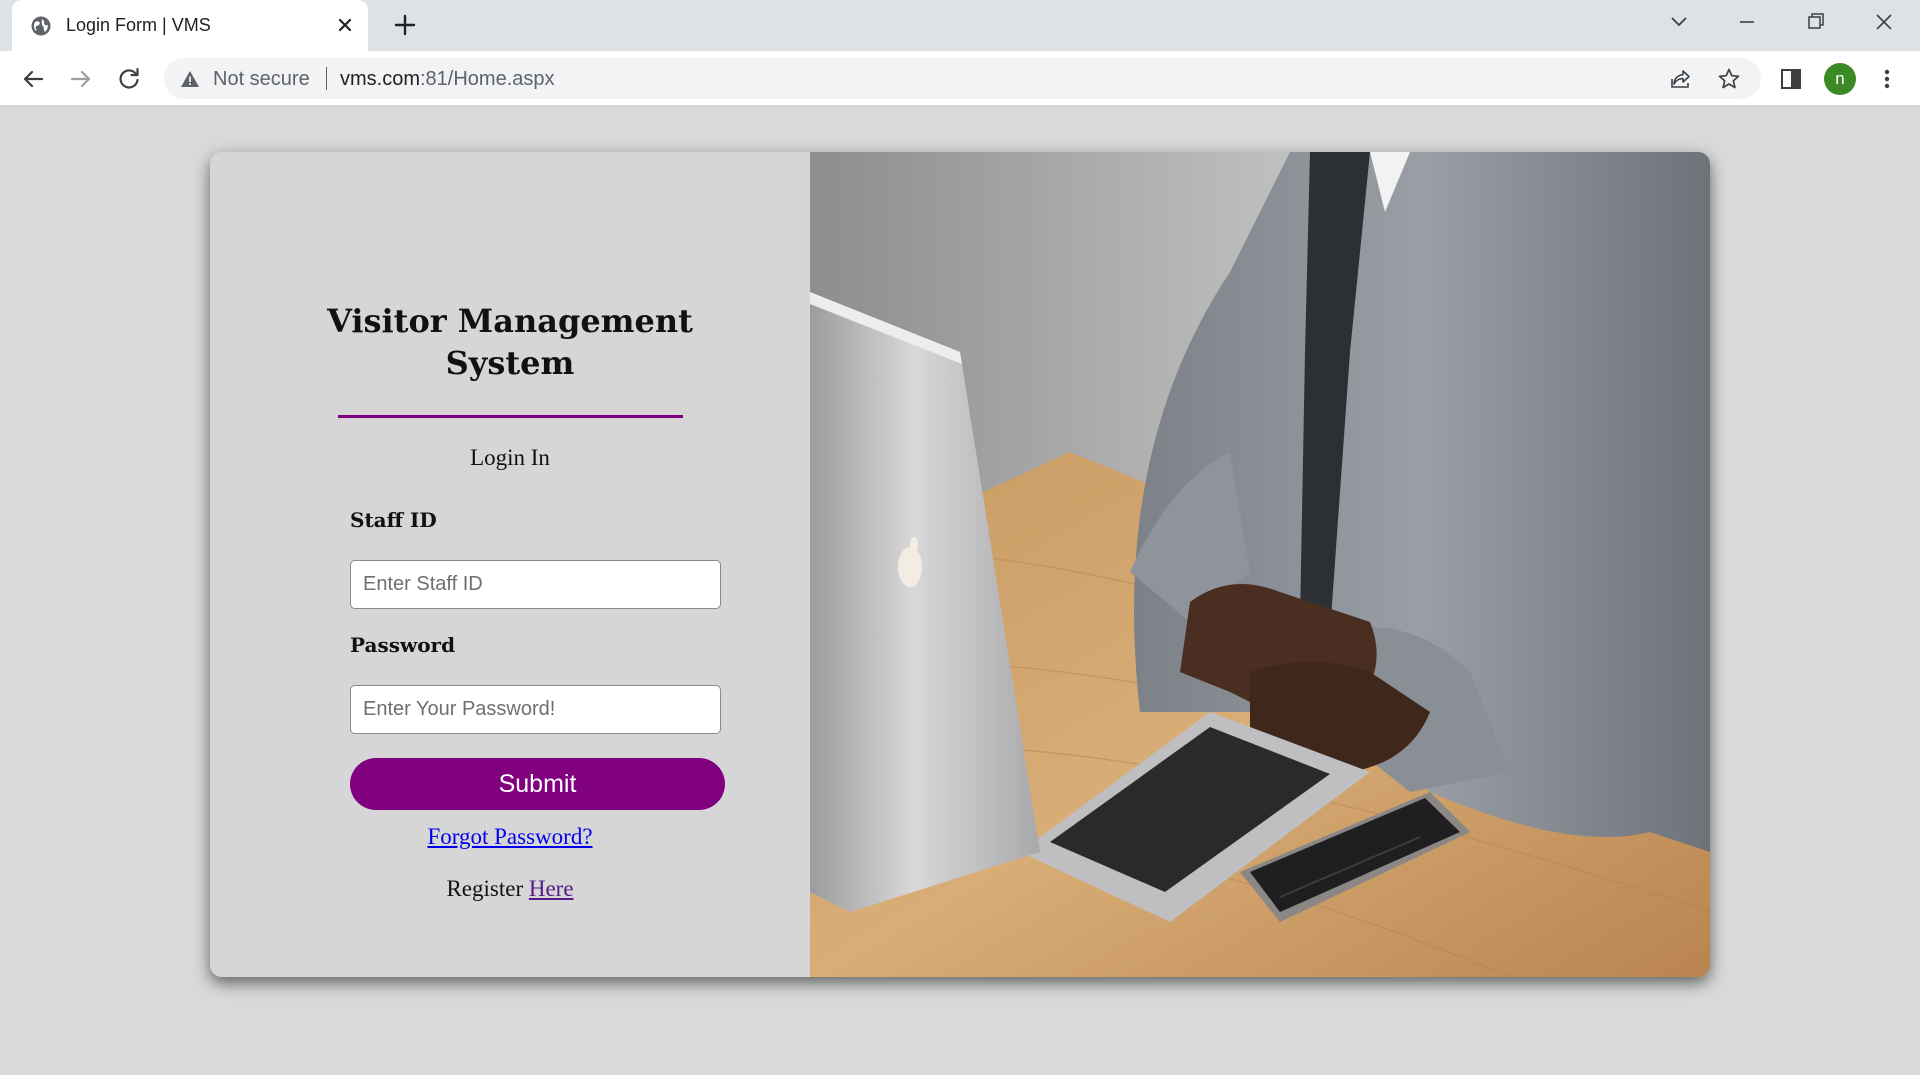  I want to click on staff-id-label: Staff ID, so click(393, 520).